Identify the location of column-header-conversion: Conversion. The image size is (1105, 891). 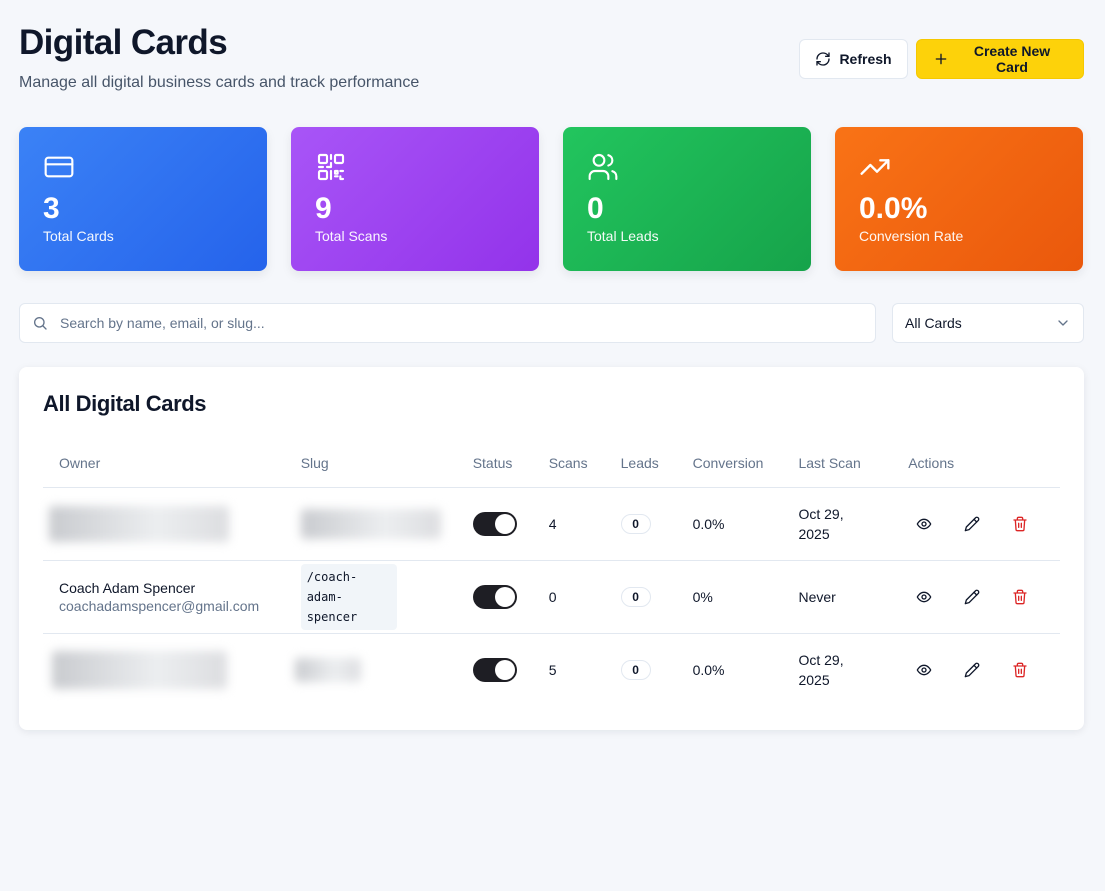
(729, 463).